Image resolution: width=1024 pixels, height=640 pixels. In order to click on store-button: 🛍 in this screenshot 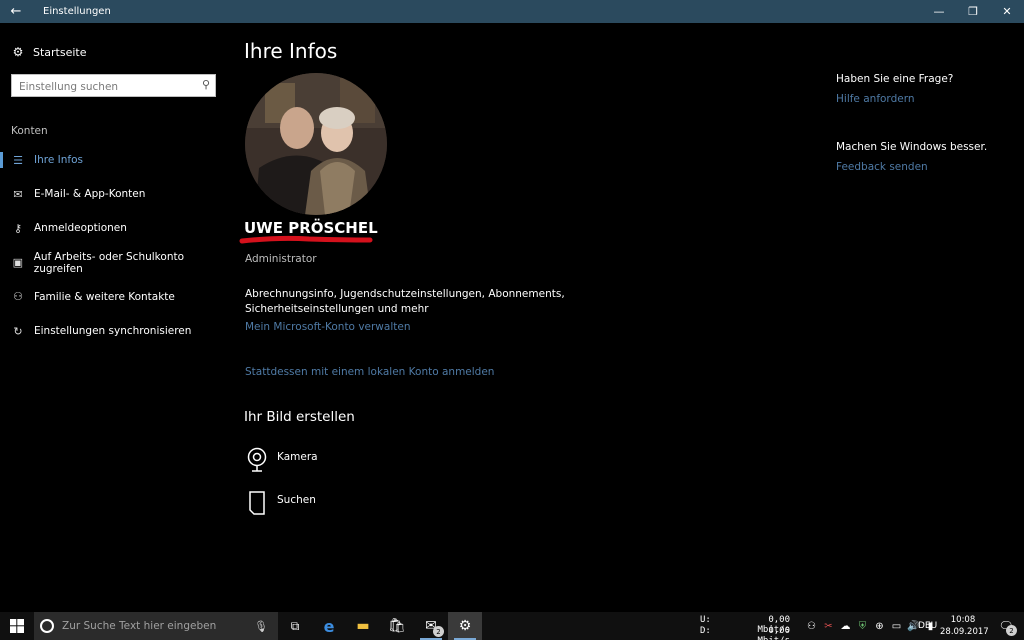, I will do `click(397, 626)`.